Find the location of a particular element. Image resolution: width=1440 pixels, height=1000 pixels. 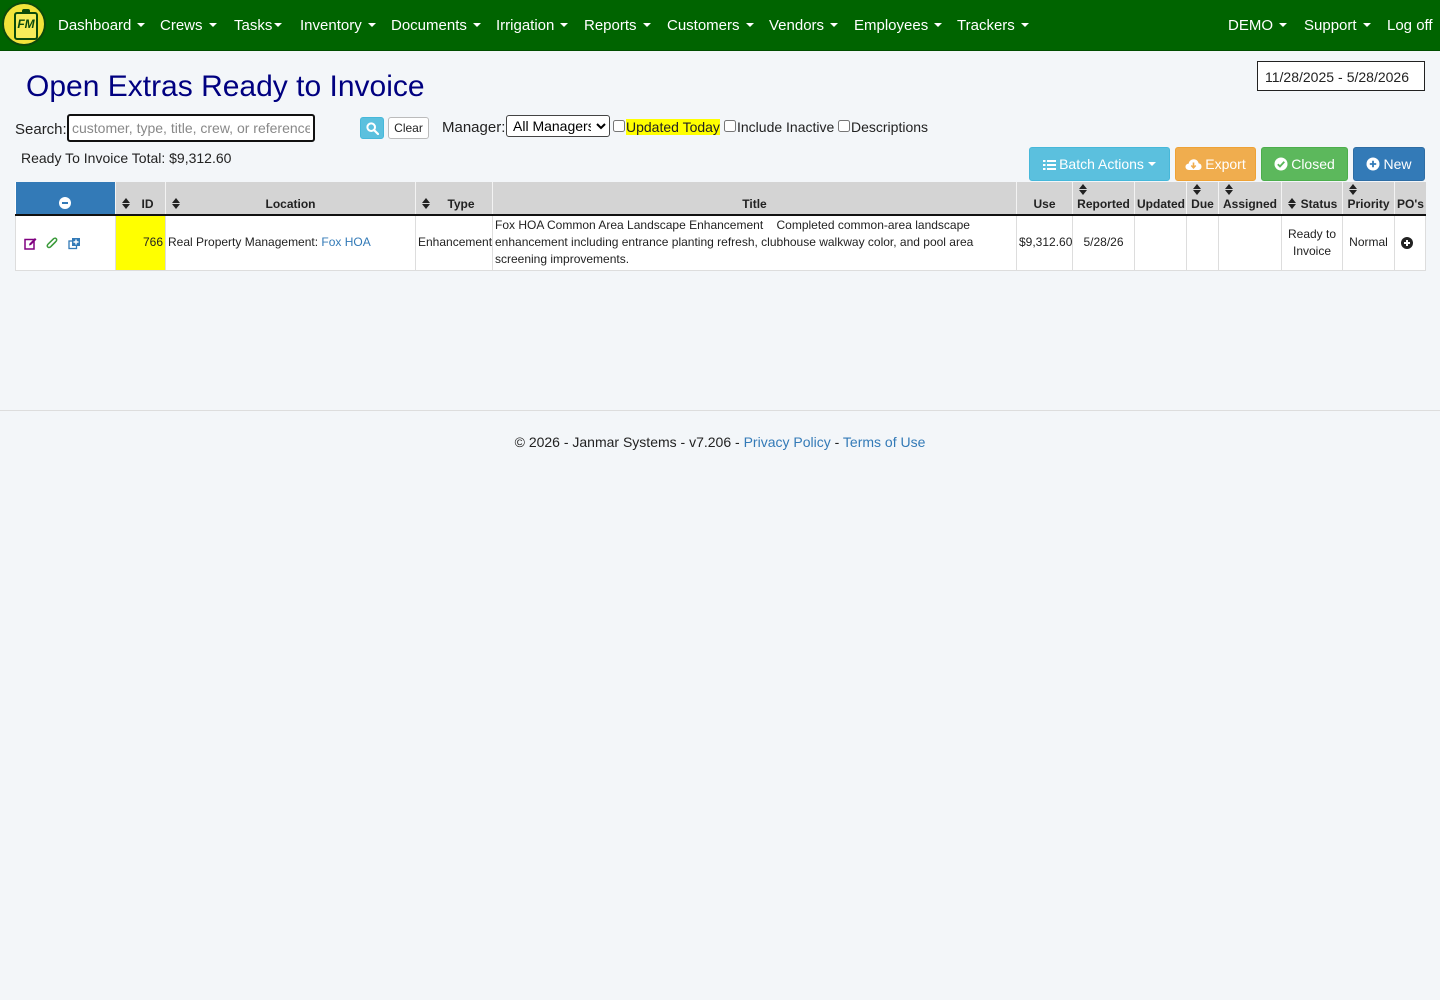

nav-trackers: Trackers is located at coordinates (993, 25).